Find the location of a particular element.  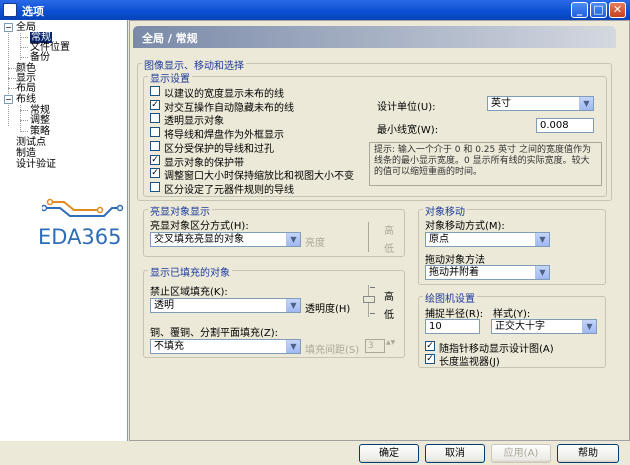

drafting-title: 绘图机设置 is located at coordinates (450, 297).